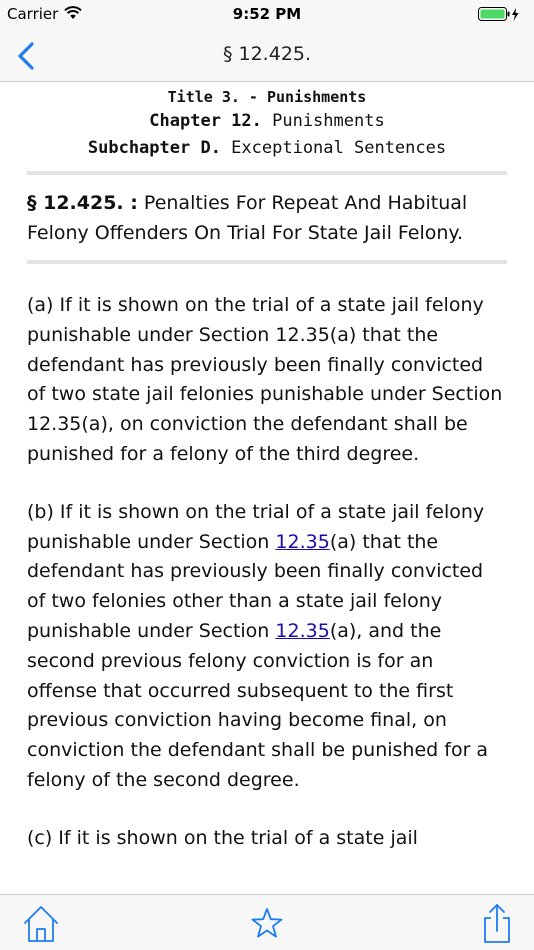  What do you see at coordinates (203, 97) in the screenshot?
I see `title-label: Title 3.` at bounding box center [203, 97].